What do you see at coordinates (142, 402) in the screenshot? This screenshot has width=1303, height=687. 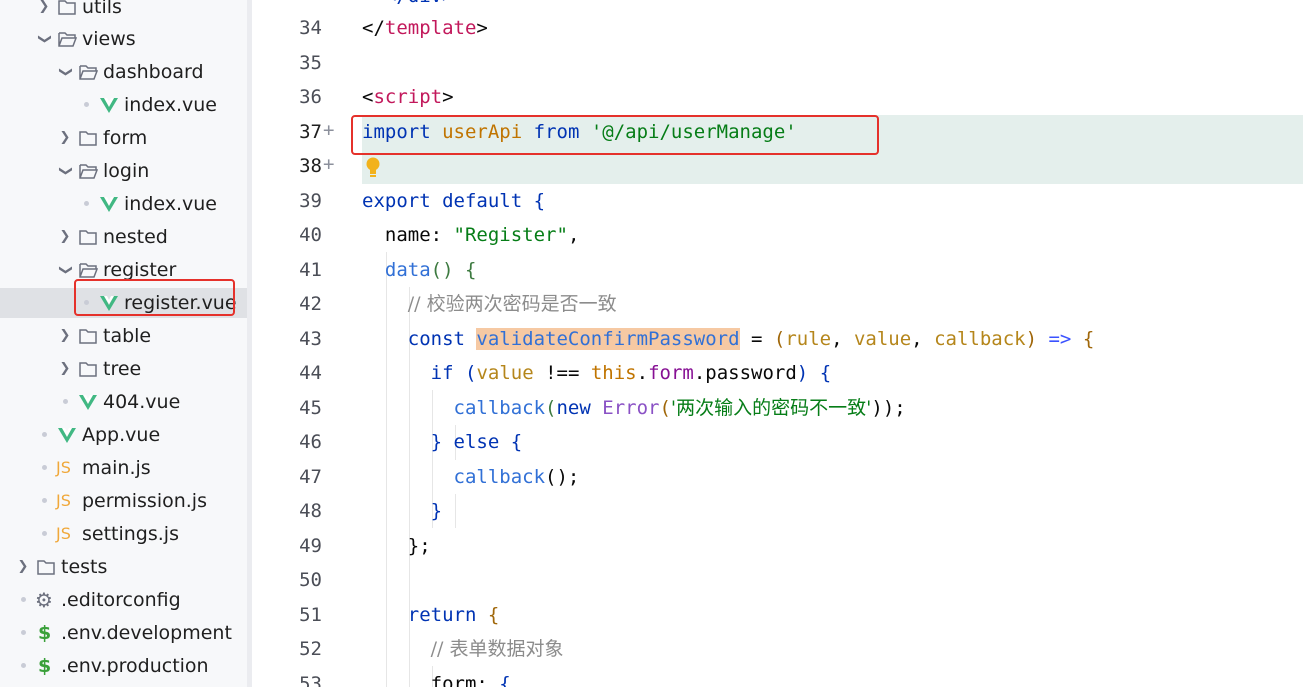 I see `tree-item-label: 404.vue` at bounding box center [142, 402].